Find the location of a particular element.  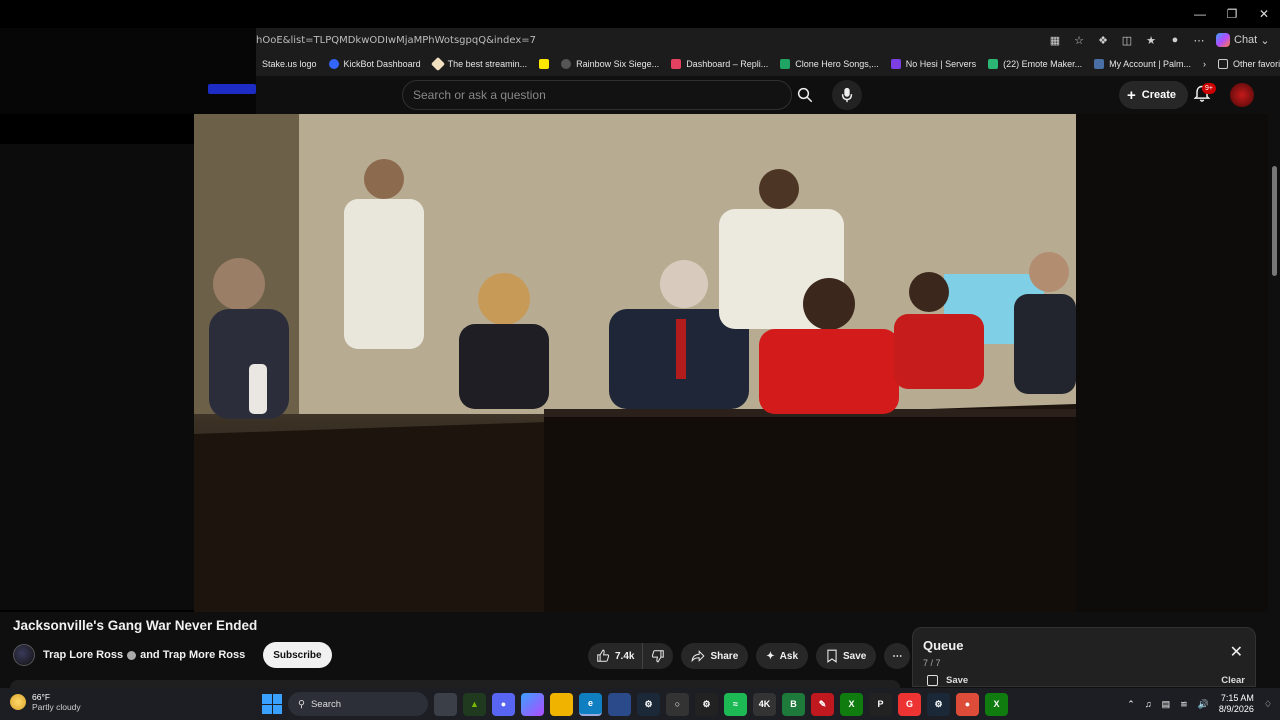

4k-app-icon: 4K is located at coordinates (764, 704).